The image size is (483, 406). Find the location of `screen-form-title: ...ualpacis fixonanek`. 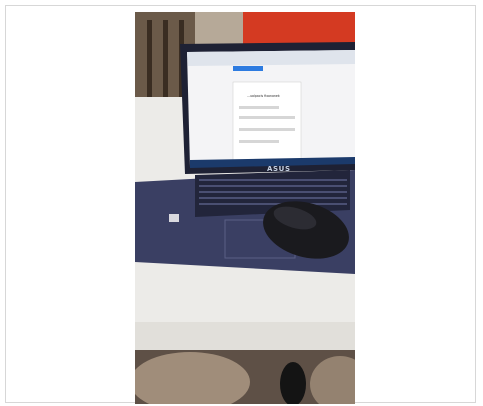

screen-form-title: ...ualpacis fixonanek is located at coordinates (263, 96).